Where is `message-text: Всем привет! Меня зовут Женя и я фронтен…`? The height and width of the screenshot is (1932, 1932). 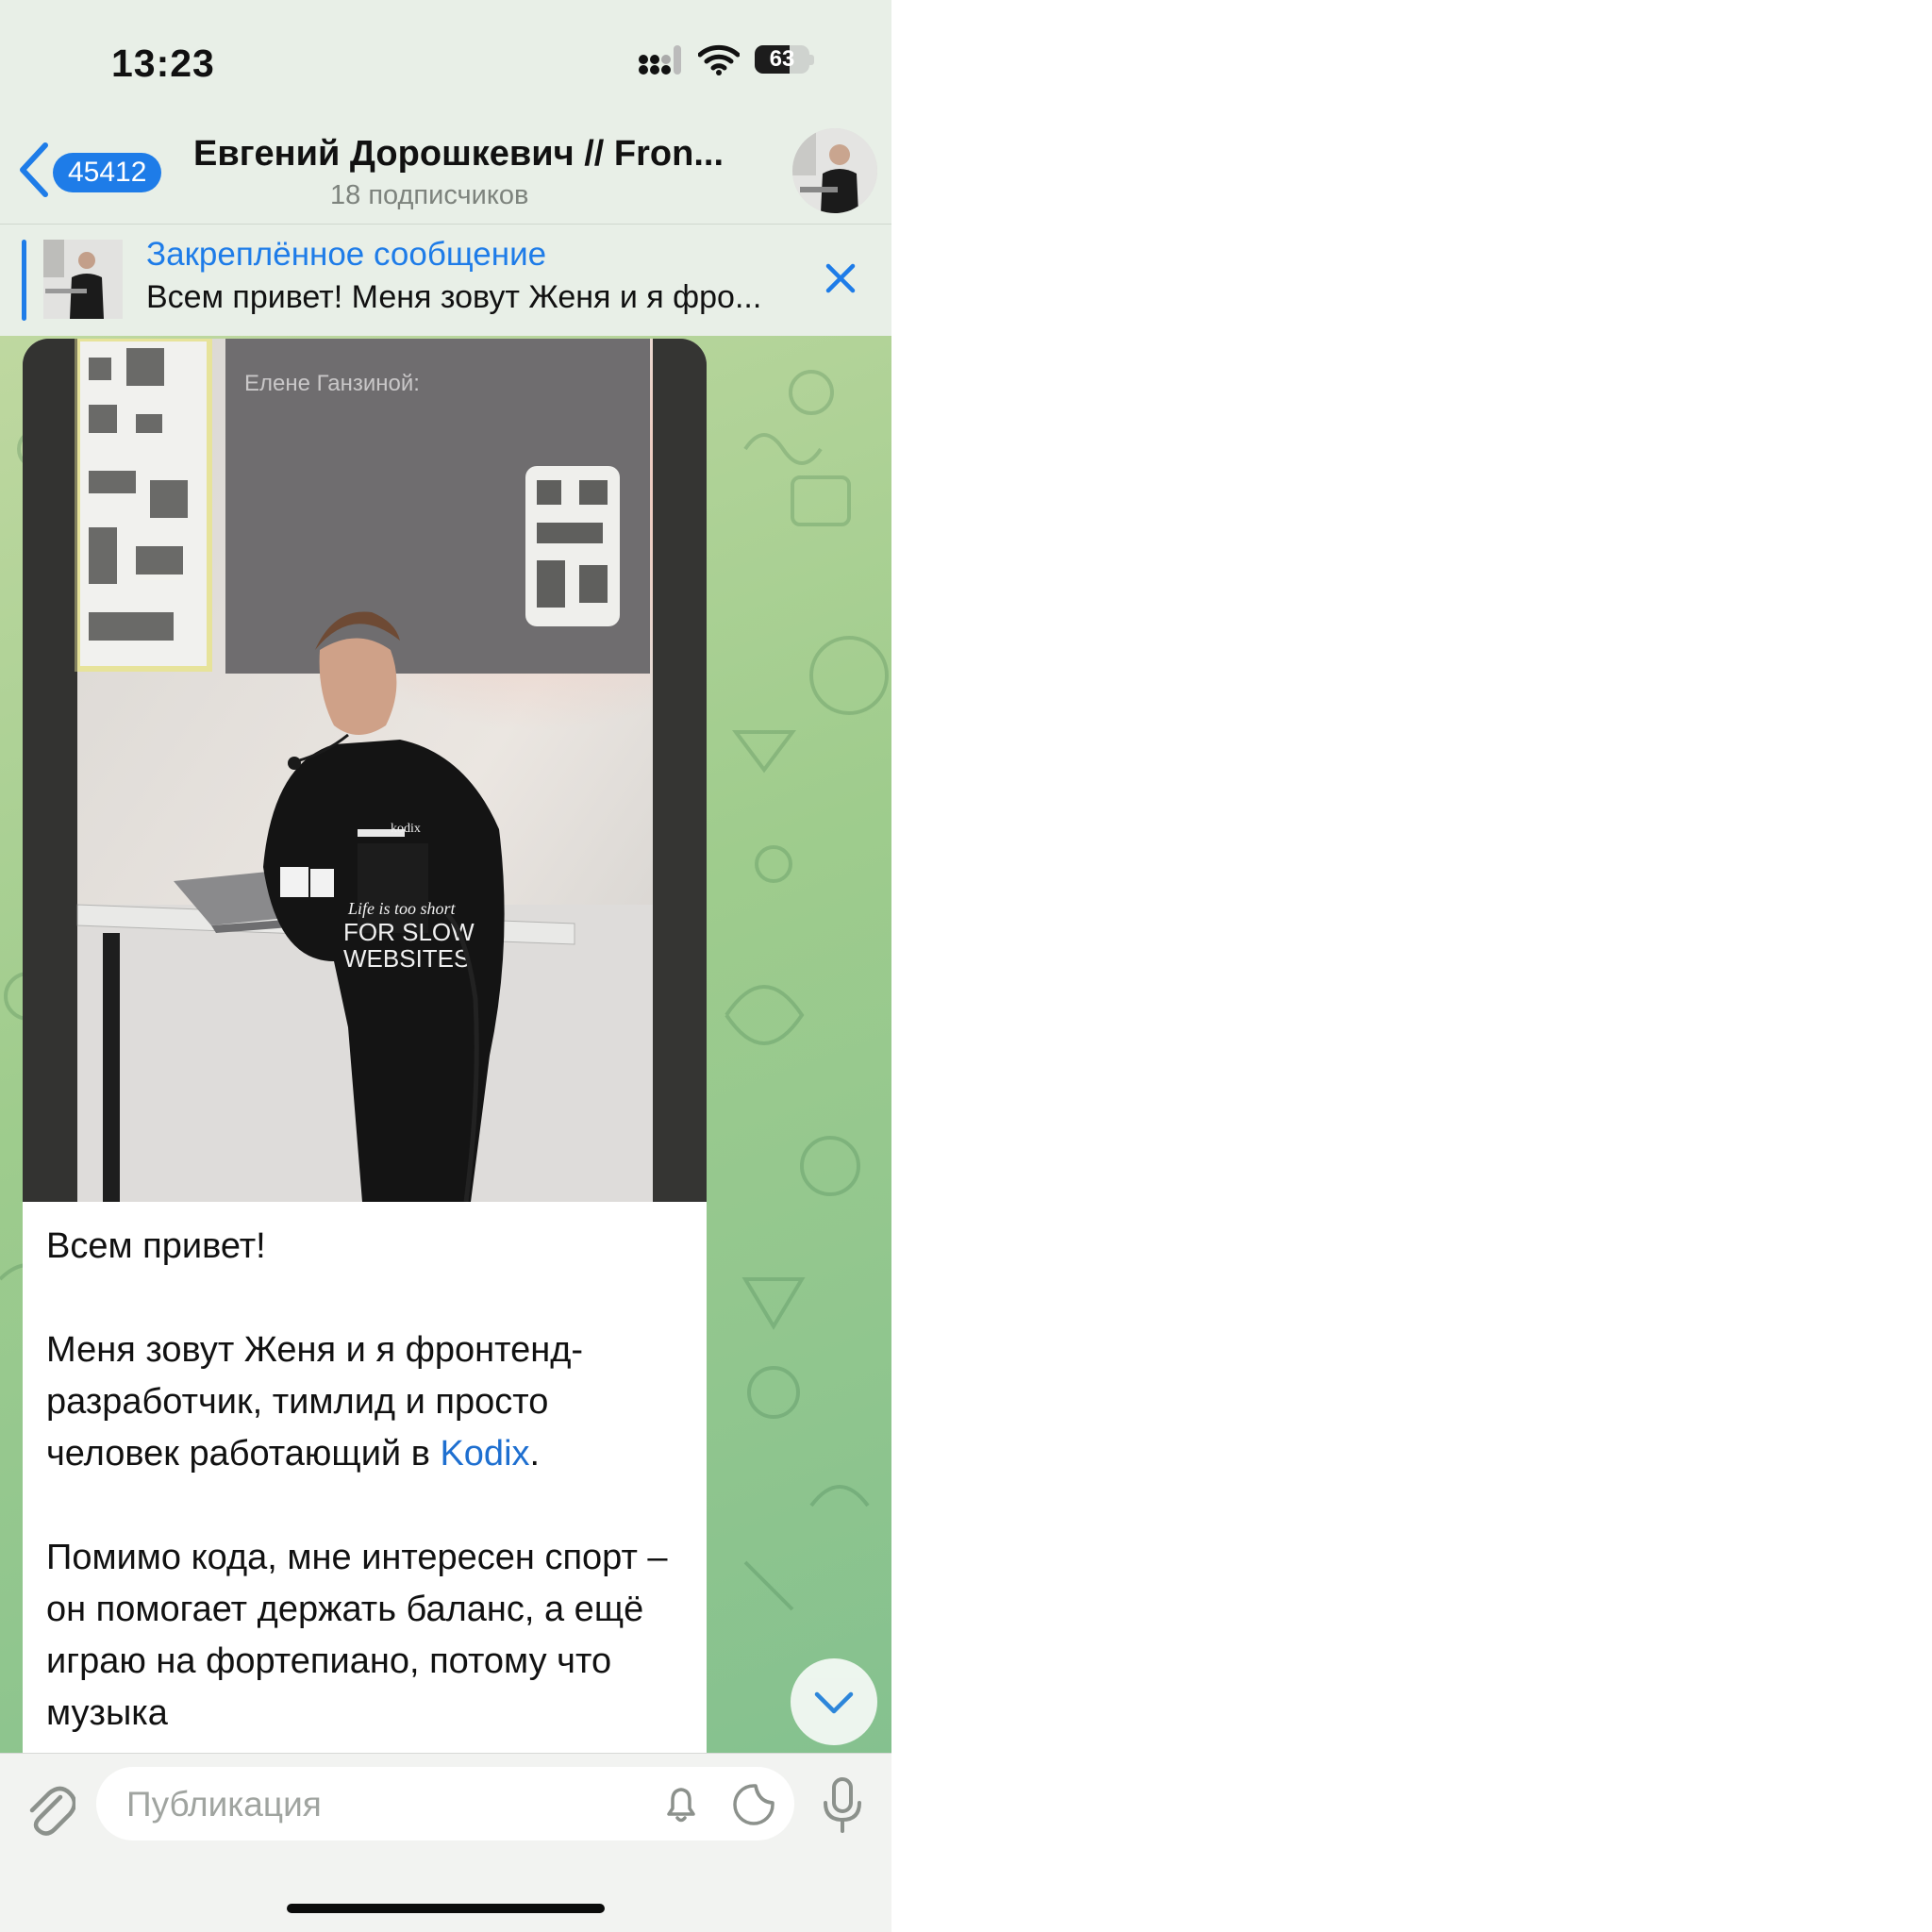
message-text: Всем привет! Меня зовут Женя и я фронтен… is located at coordinates (367, 1487).